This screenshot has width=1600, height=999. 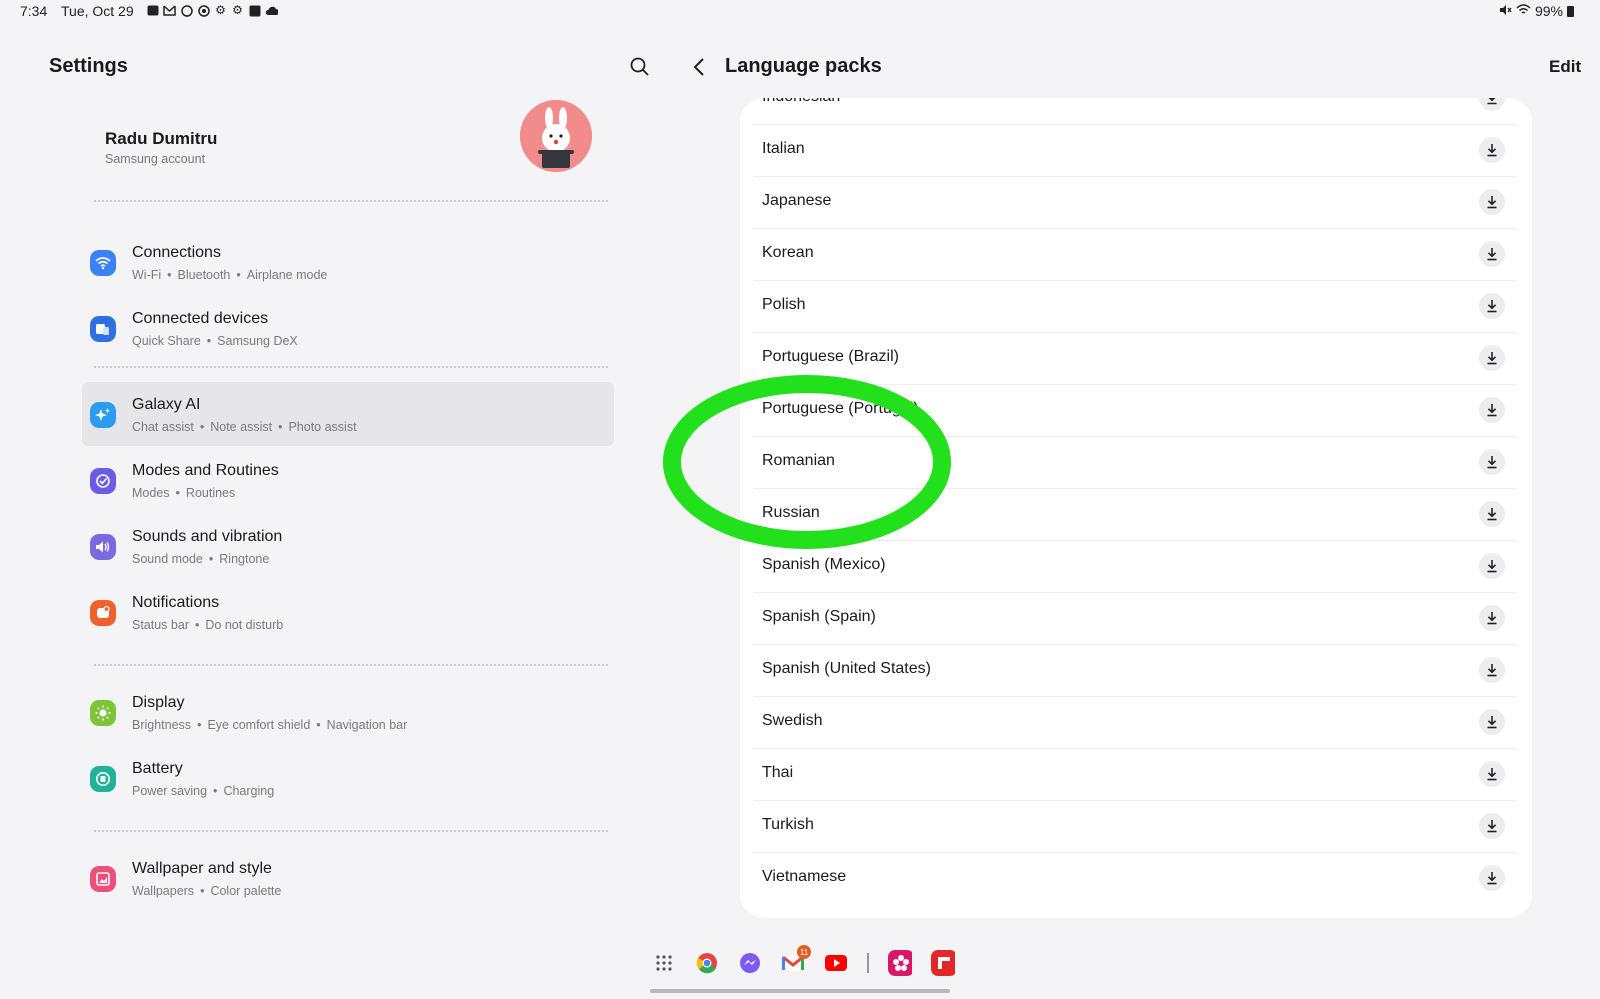 What do you see at coordinates (1136, 514) in the screenshot?
I see `language-row: Russian` at bounding box center [1136, 514].